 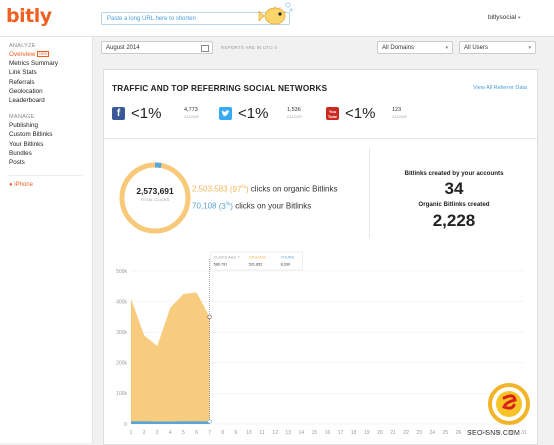 What do you see at coordinates (354, 433) in the screenshot?
I see `x-tick-label: 18` at bounding box center [354, 433].